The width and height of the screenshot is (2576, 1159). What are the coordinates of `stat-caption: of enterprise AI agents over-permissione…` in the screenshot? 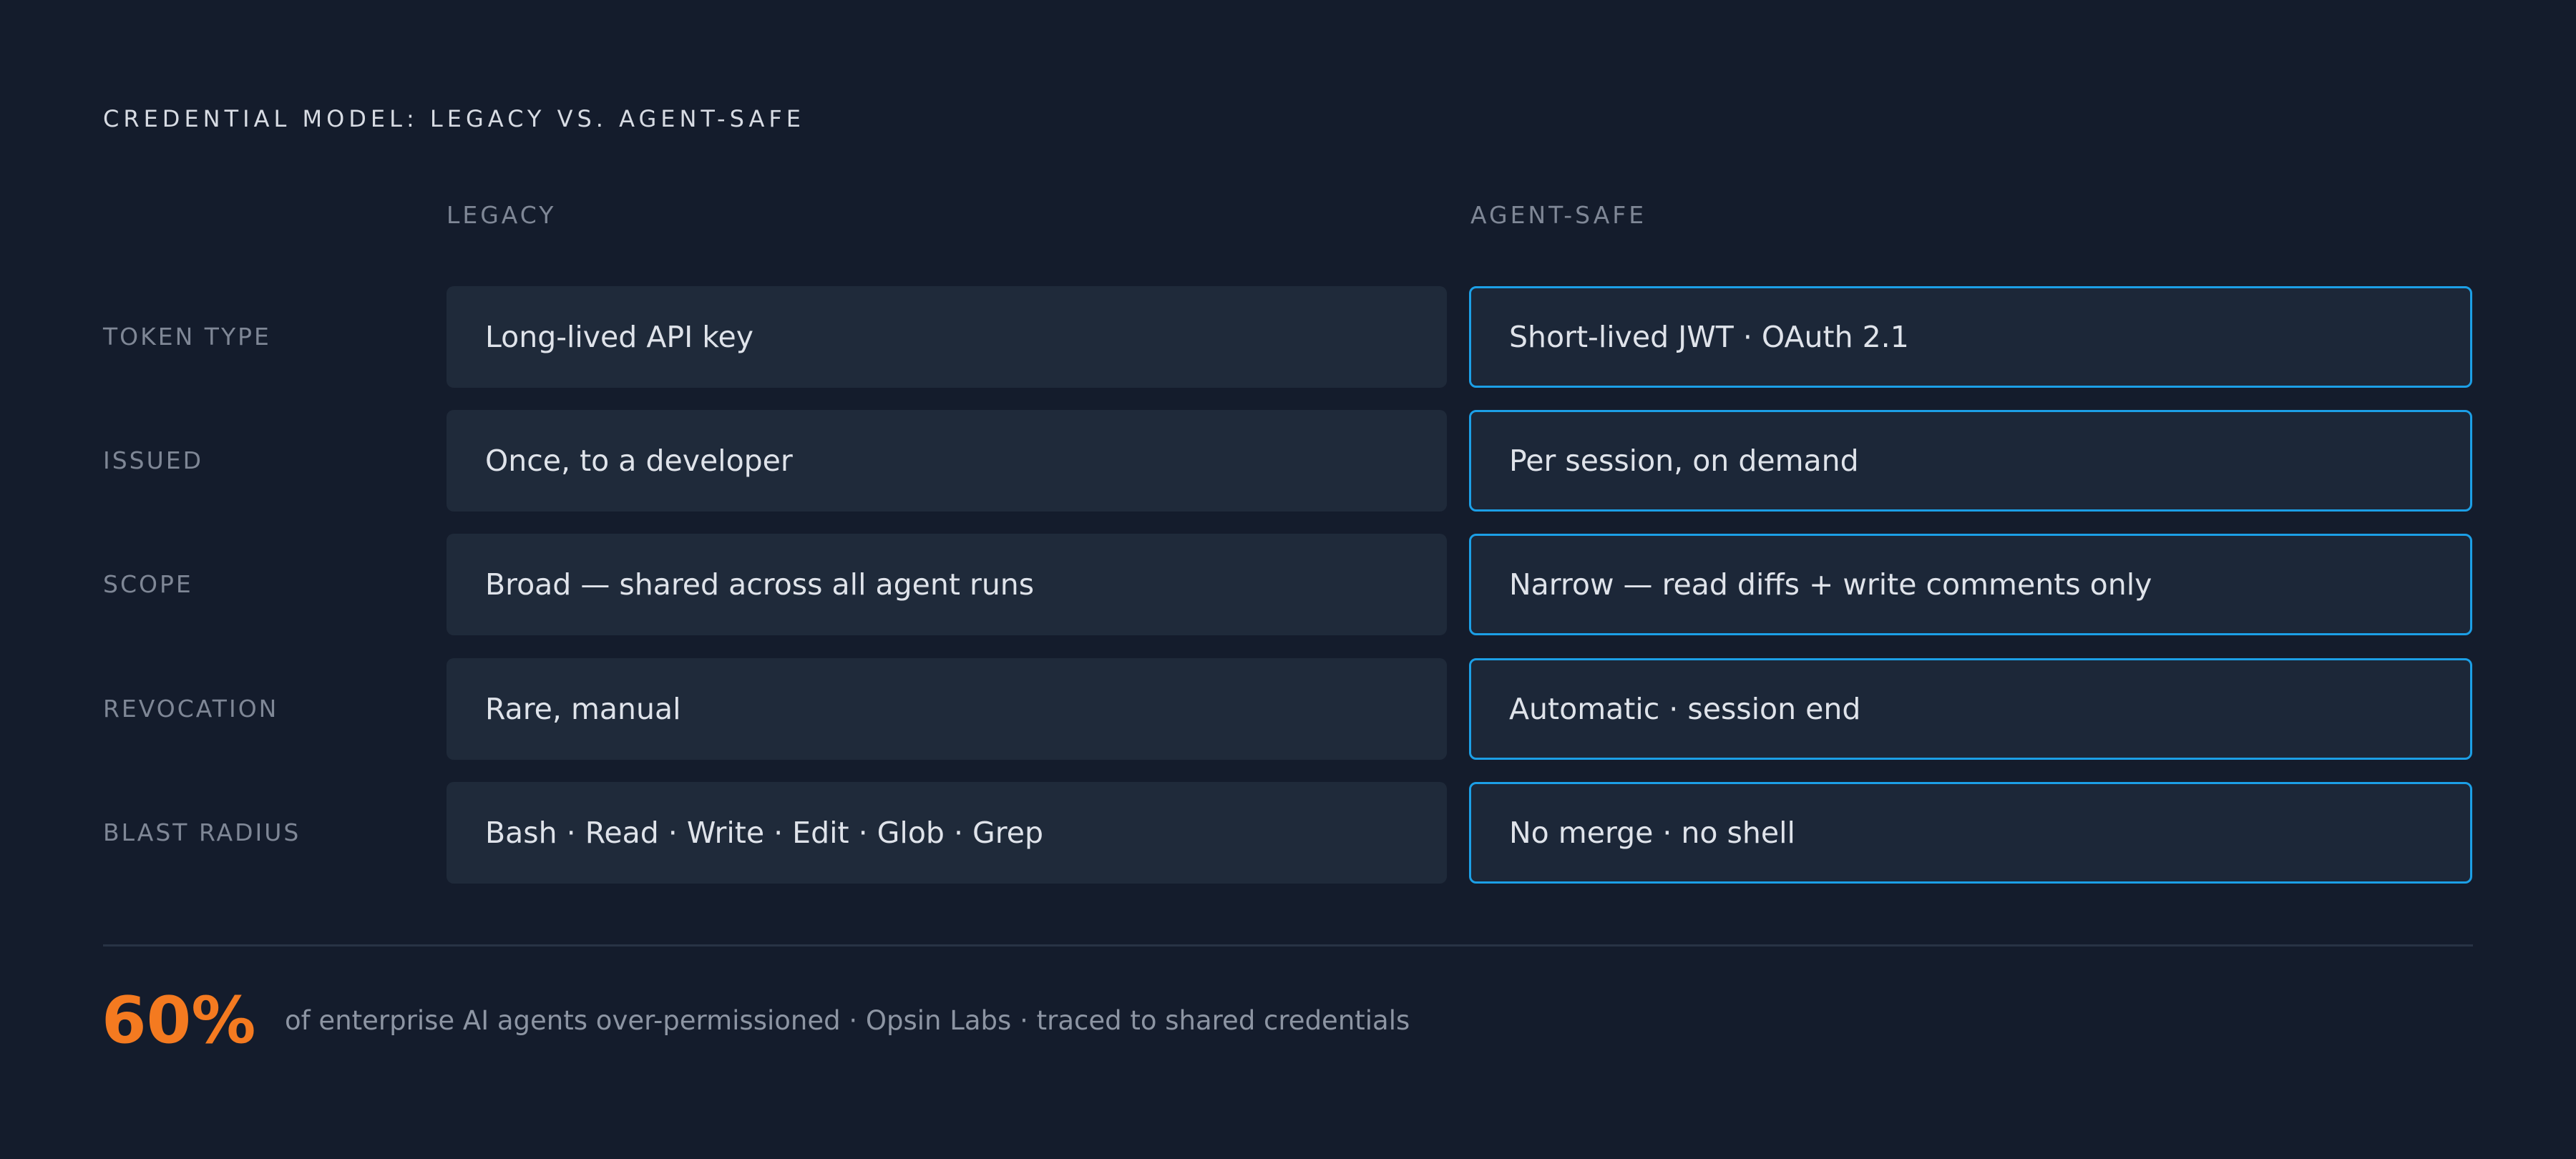 It's located at (847, 1020).